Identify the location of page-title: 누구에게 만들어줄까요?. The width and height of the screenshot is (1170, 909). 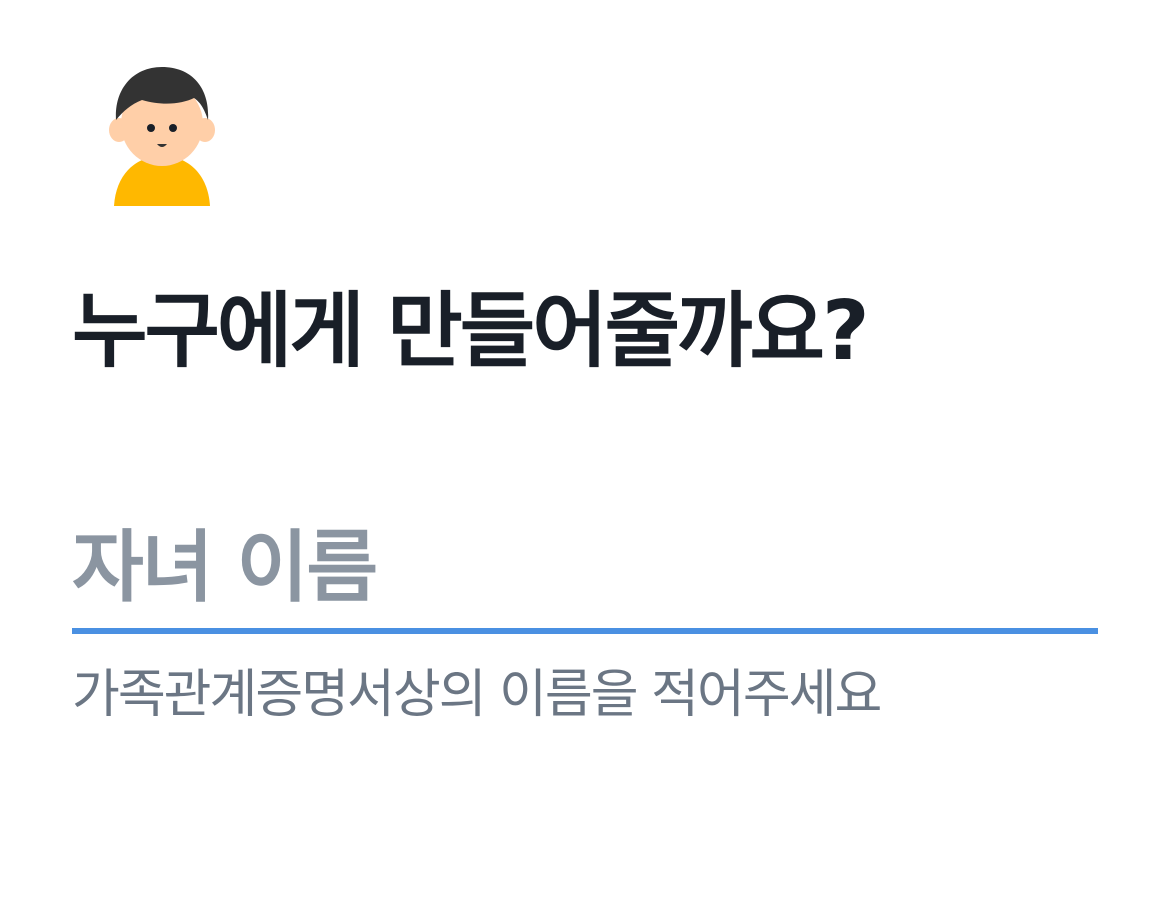
(471, 331).